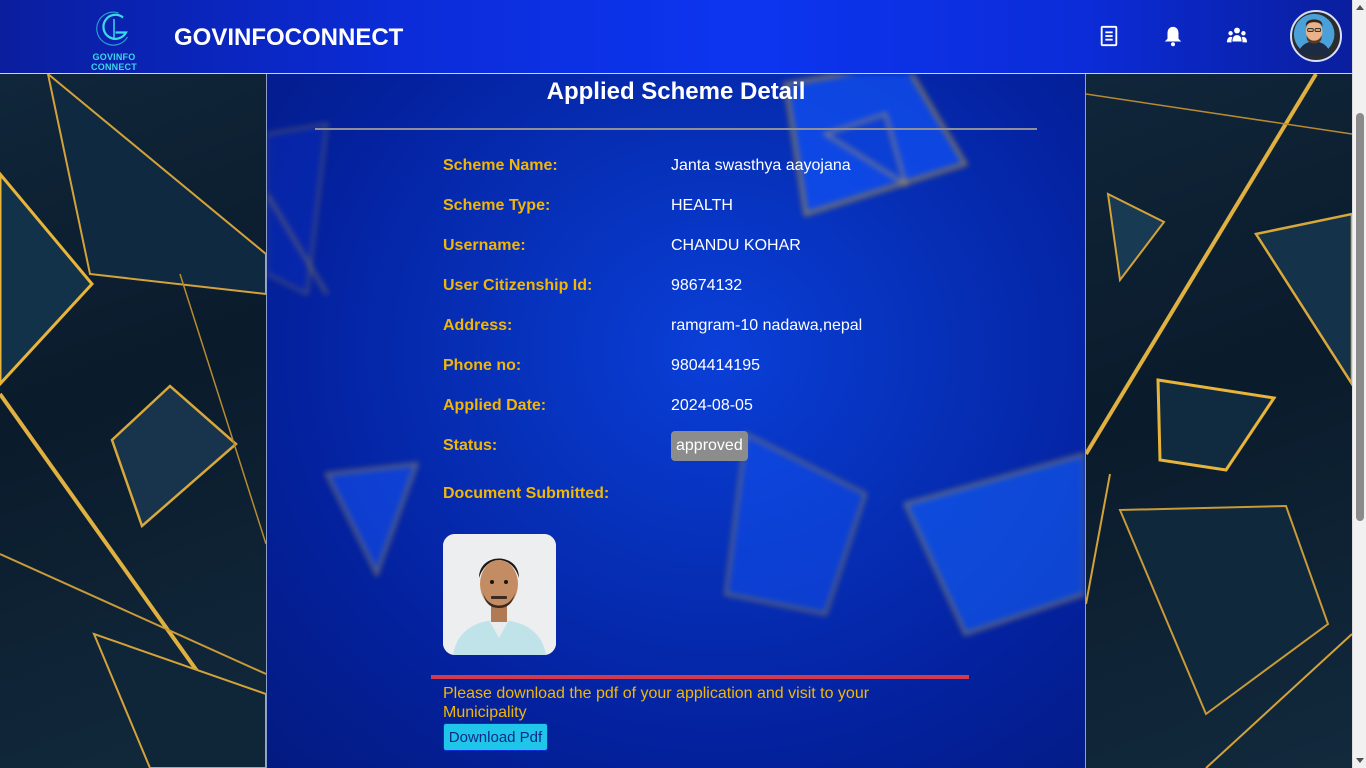 This screenshot has width=1366, height=768. What do you see at coordinates (112, 28) in the screenshot?
I see `logo-g-icon` at bounding box center [112, 28].